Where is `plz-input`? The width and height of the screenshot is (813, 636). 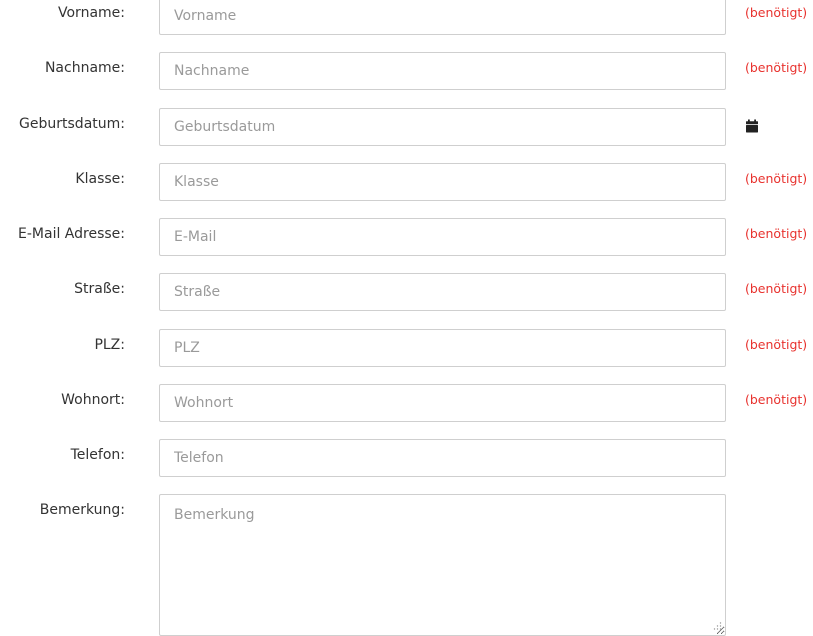
plz-input is located at coordinates (442, 348).